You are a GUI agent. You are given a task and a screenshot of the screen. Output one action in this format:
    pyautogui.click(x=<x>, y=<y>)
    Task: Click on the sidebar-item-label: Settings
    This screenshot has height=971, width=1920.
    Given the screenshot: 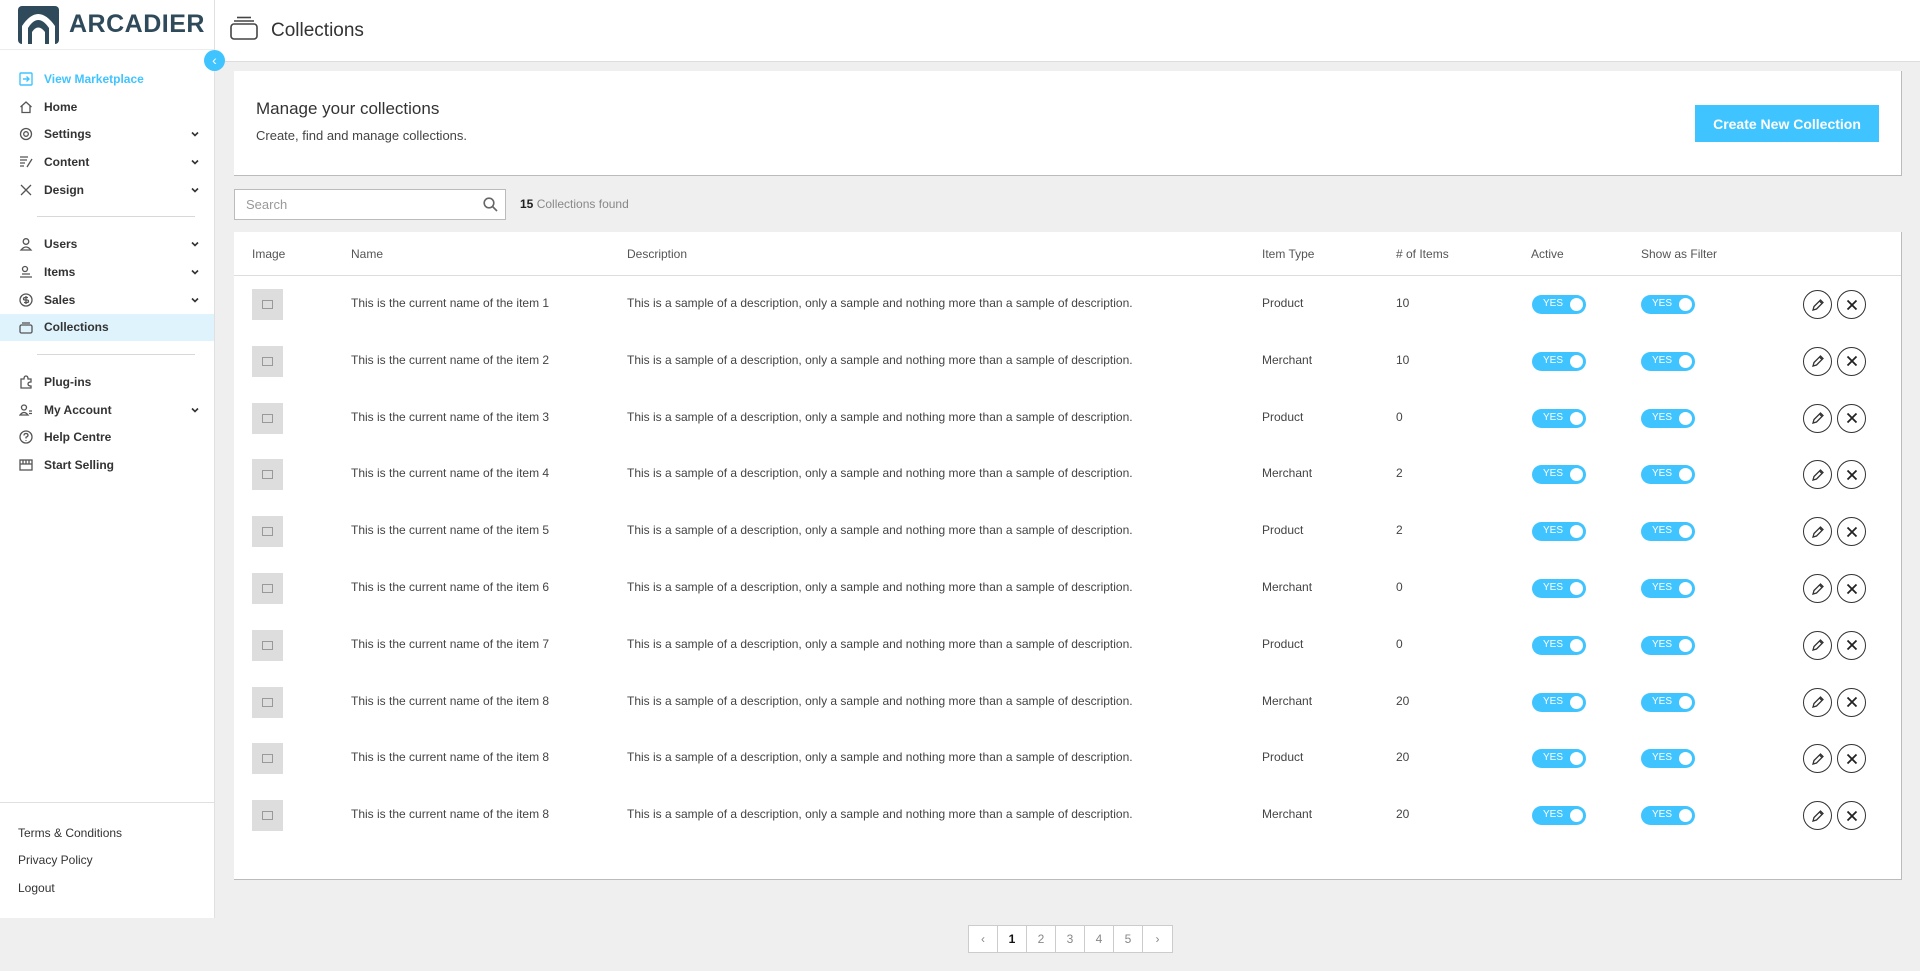 What is the action you would take?
    pyautogui.click(x=68, y=134)
    